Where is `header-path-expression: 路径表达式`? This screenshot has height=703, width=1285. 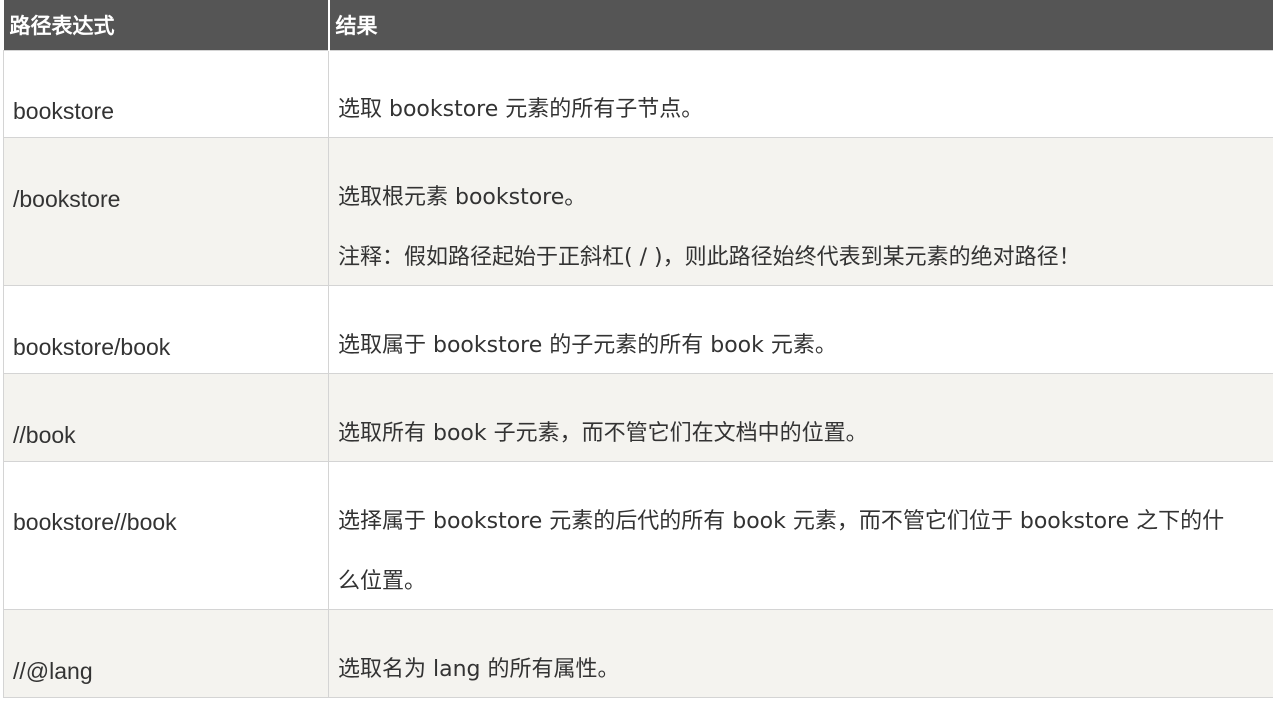 header-path-expression: 路径表达式 is located at coordinates (166, 25).